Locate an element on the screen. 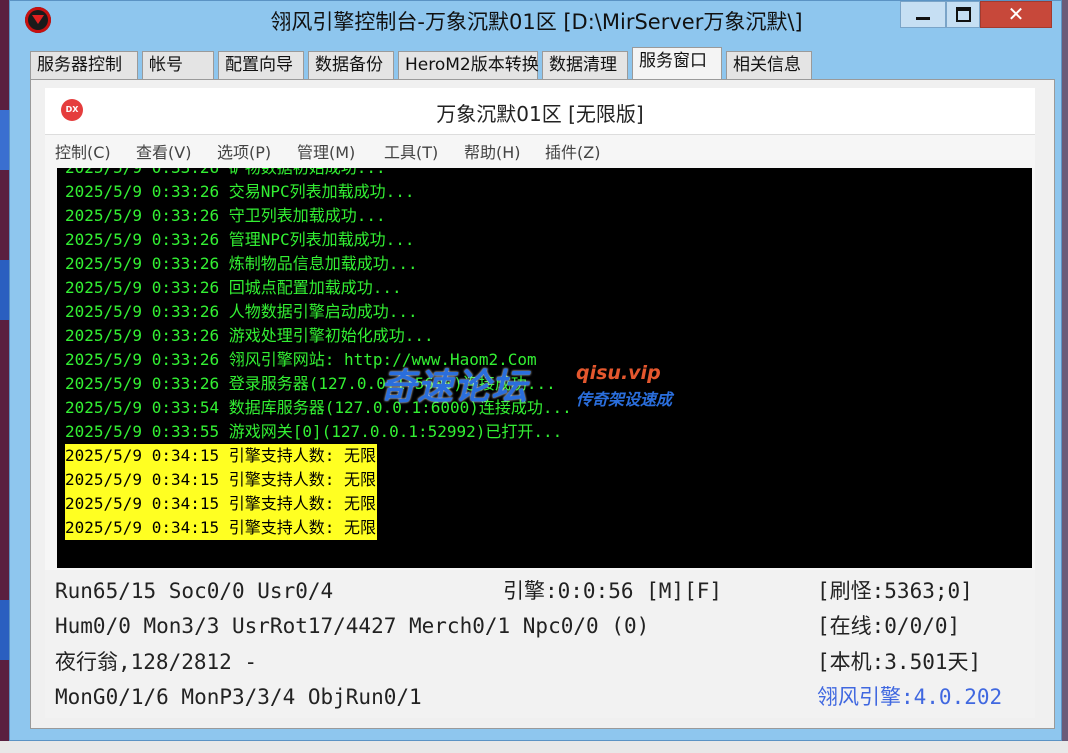  tab-related-info: 相关信息 is located at coordinates (769, 65).